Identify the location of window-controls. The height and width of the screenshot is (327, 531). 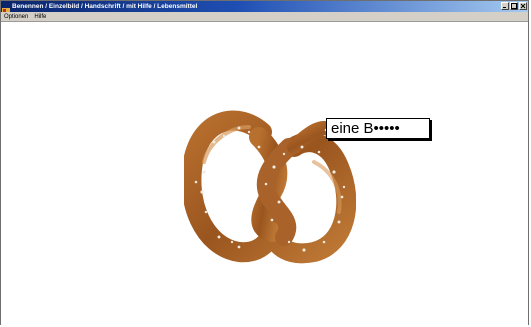
(514, 6).